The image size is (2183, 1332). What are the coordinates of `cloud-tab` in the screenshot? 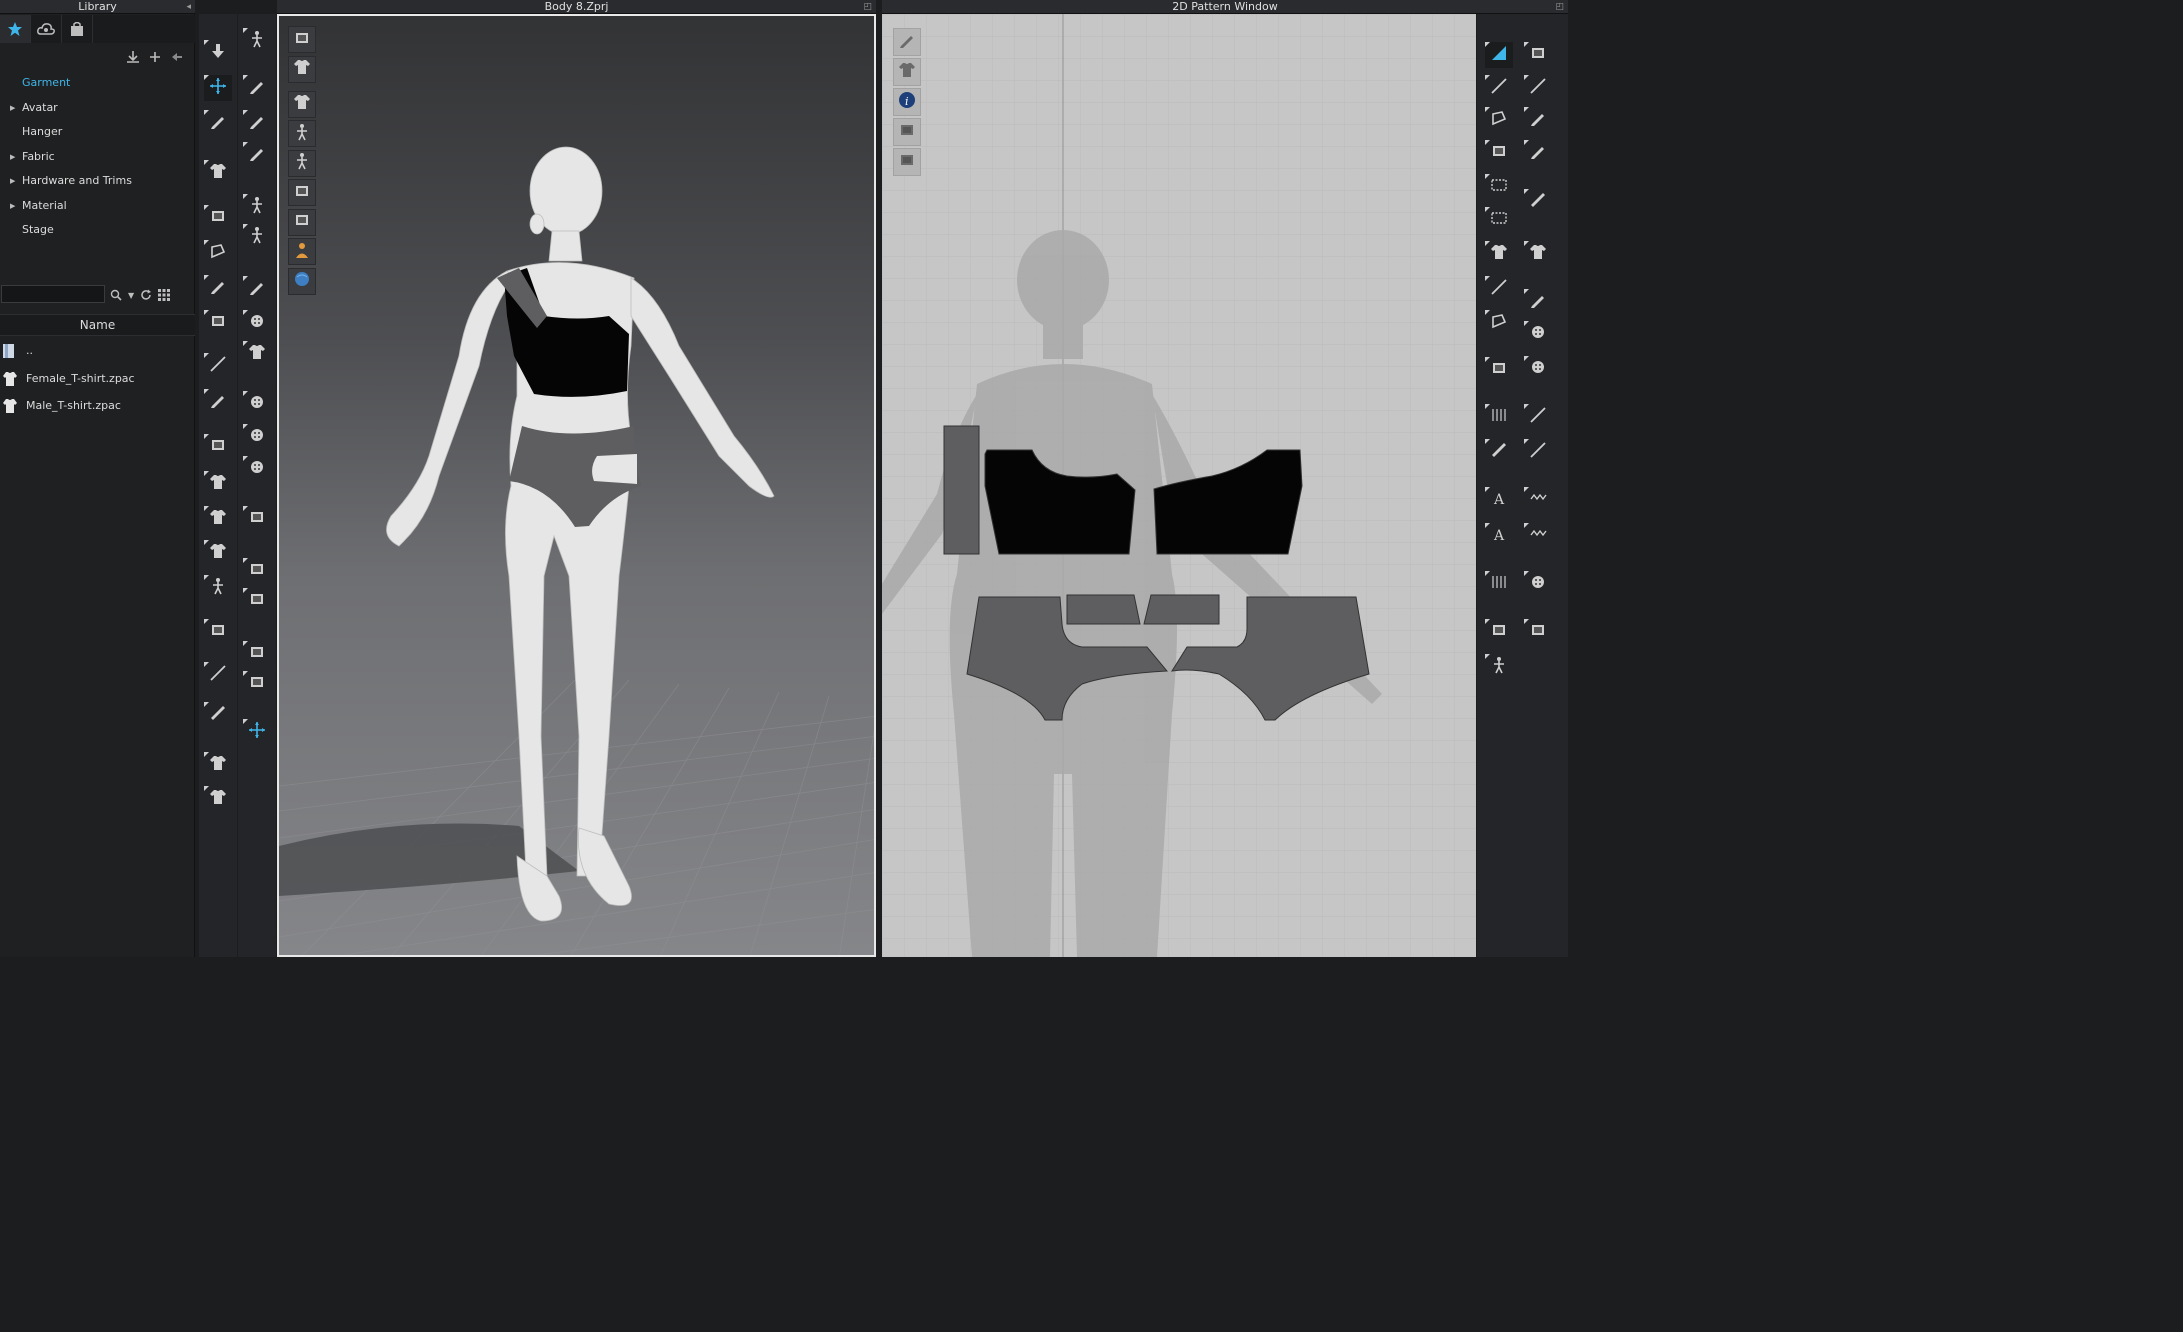 It's located at (46, 29).